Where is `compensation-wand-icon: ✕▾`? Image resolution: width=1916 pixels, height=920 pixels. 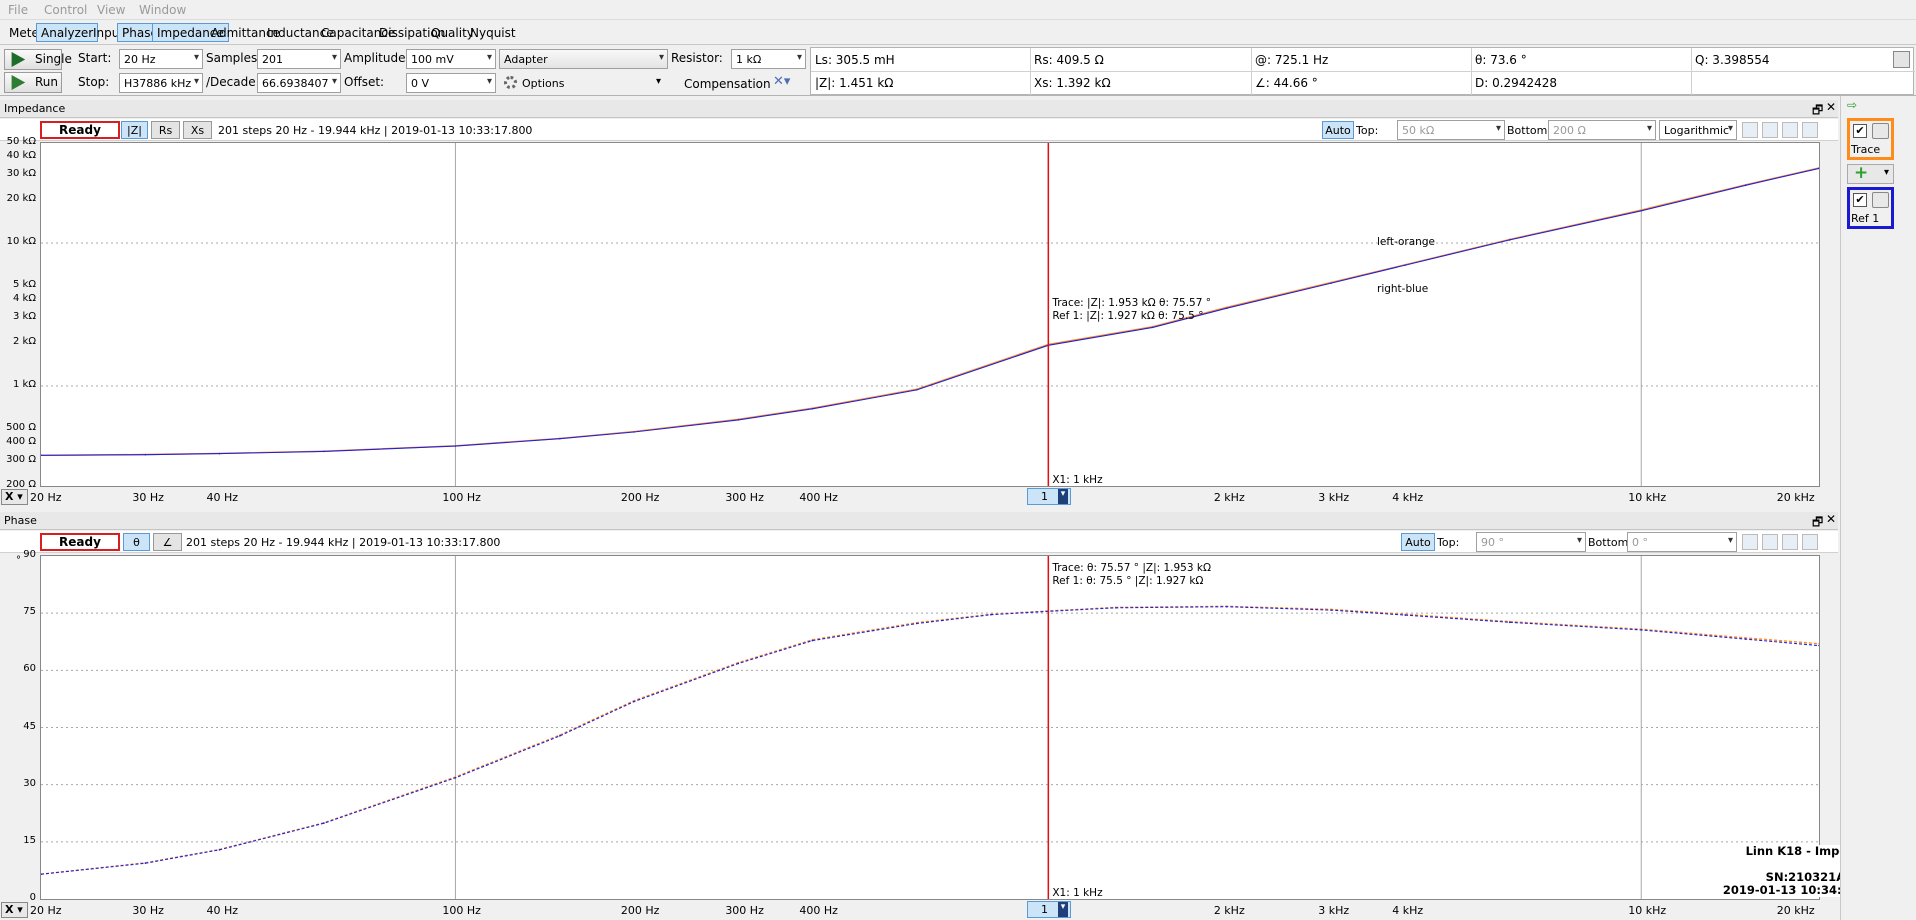 compensation-wand-icon: ✕▾ is located at coordinates (786, 83).